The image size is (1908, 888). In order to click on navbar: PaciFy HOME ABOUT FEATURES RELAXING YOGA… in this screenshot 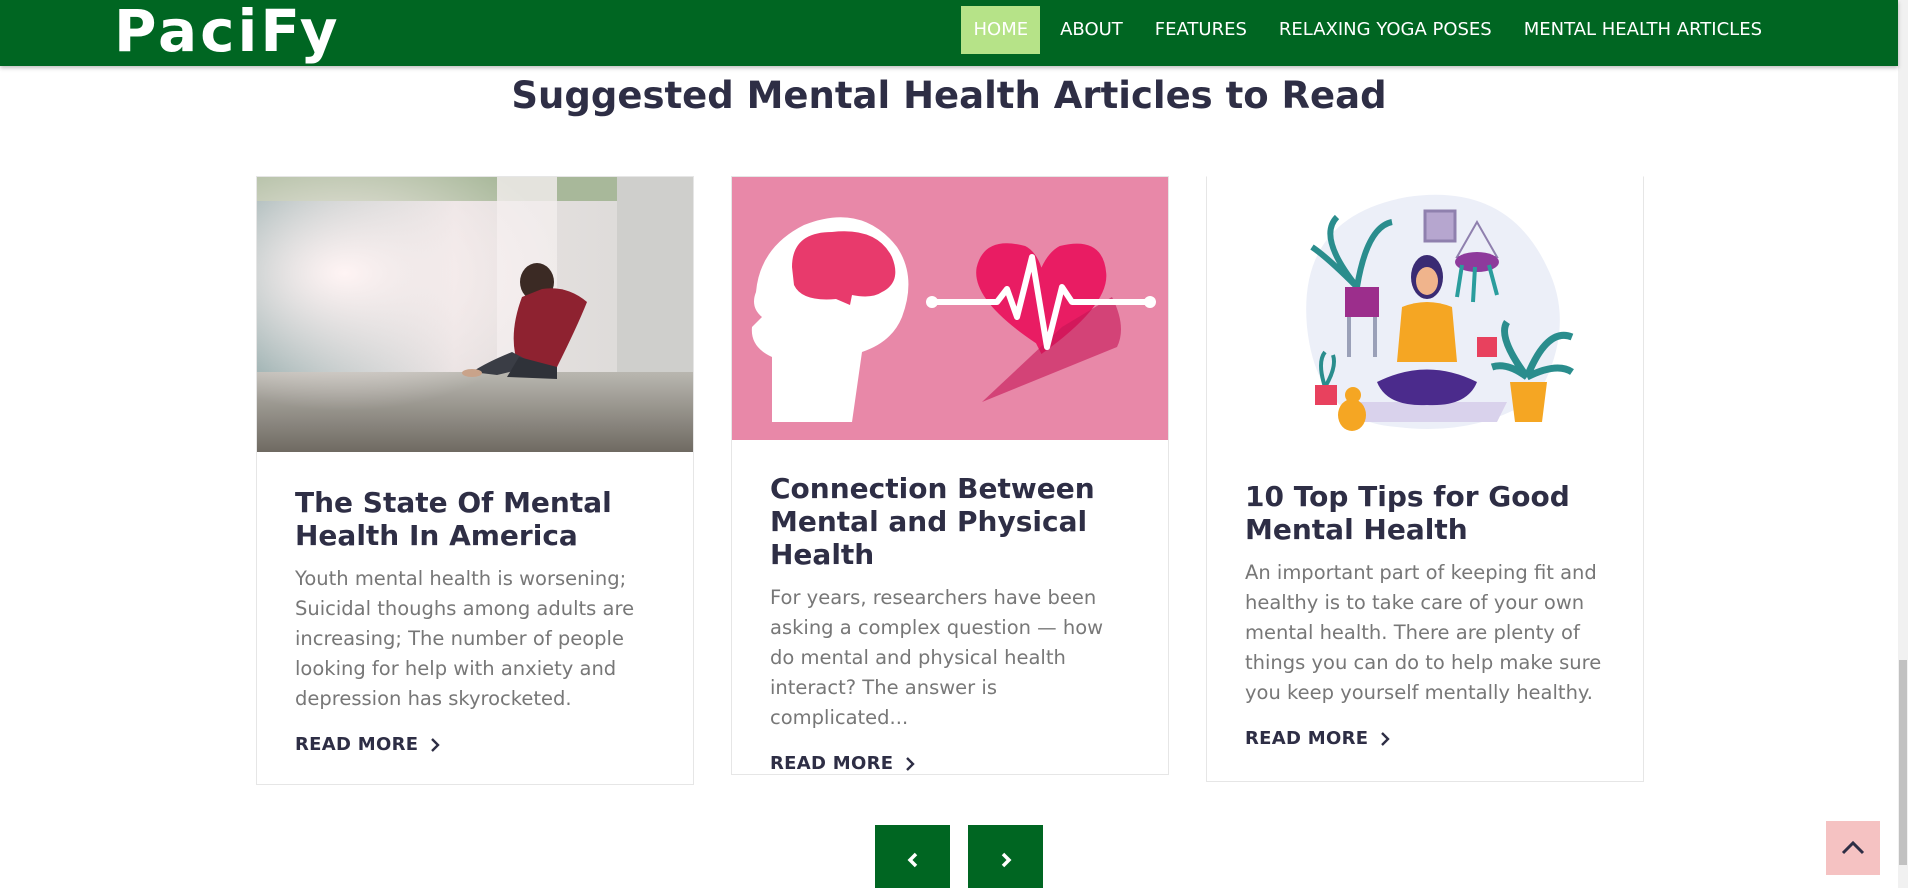, I will do `click(949, 33)`.